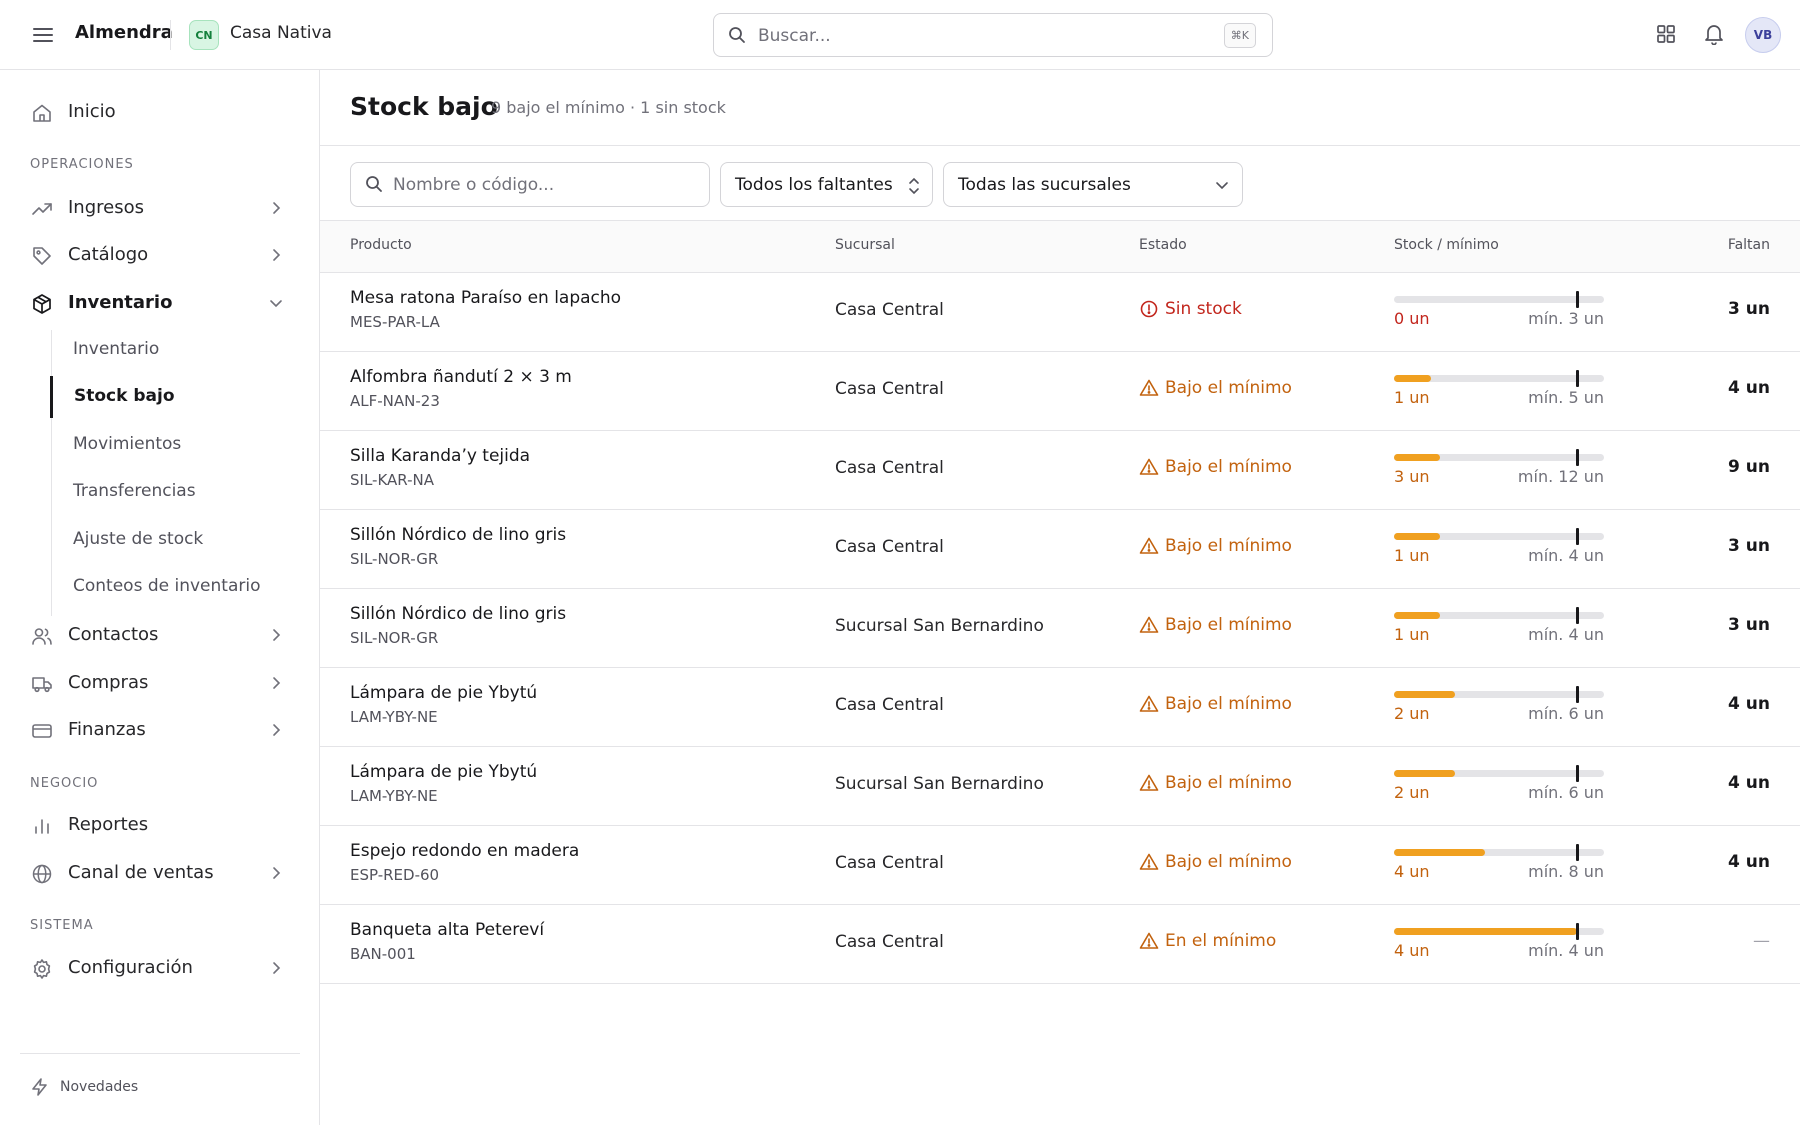 Image resolution: width=1800 pixels, height=1125 pixels. What do you see at coordinates (461, 377) in the screenshot?
I see `product-name: Alfombra ñandutí 2 × 3 m` at bounding box center [461, 377].